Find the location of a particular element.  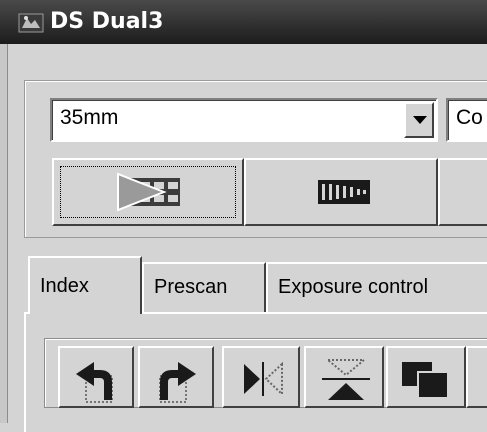

chevron-down-icon is located at coordinates (420, 120).